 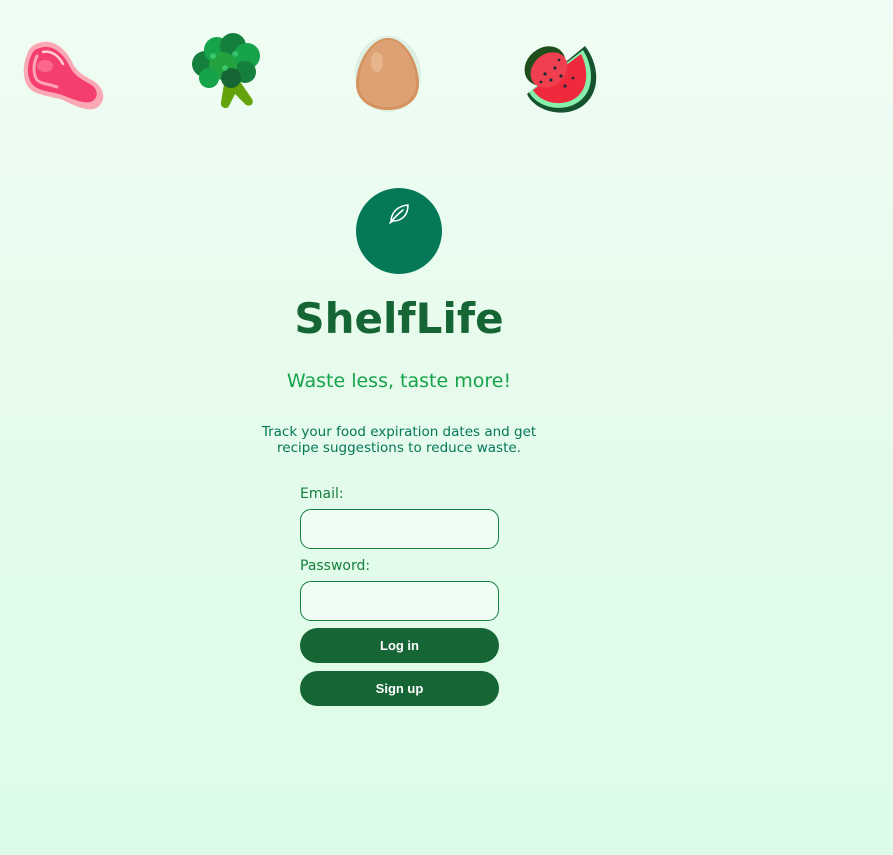 I want to click on leaf-icon, so click(x=399, y=214).